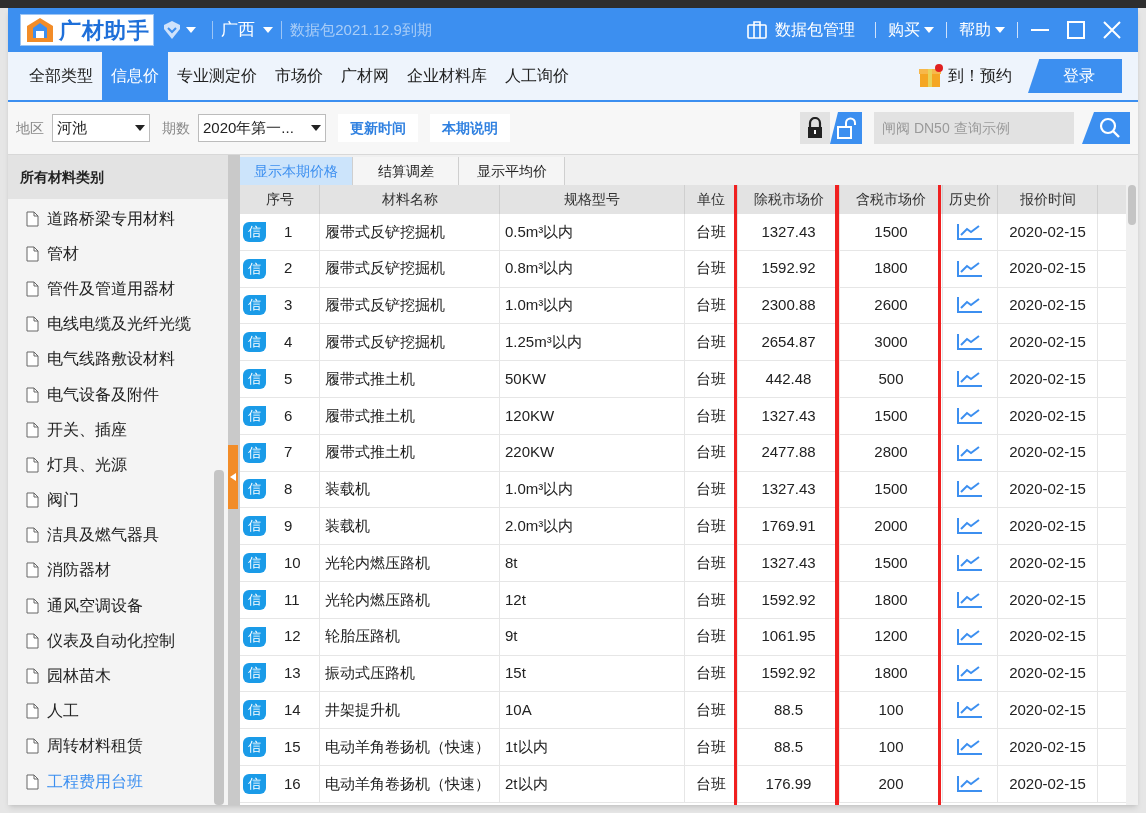 Image resolution: width=1146 pixels, height=813 pixels. I want to click on maximize-icon, so click(1076, 30).